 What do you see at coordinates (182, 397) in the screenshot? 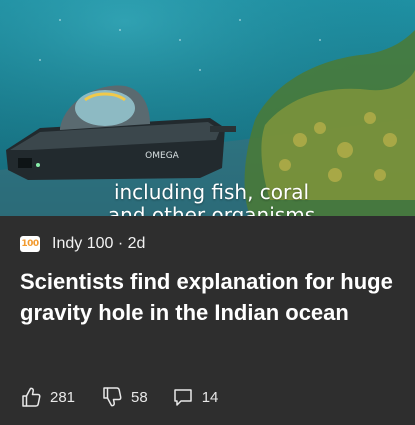
I see `comment-icon` at bounding box center [182, 397].